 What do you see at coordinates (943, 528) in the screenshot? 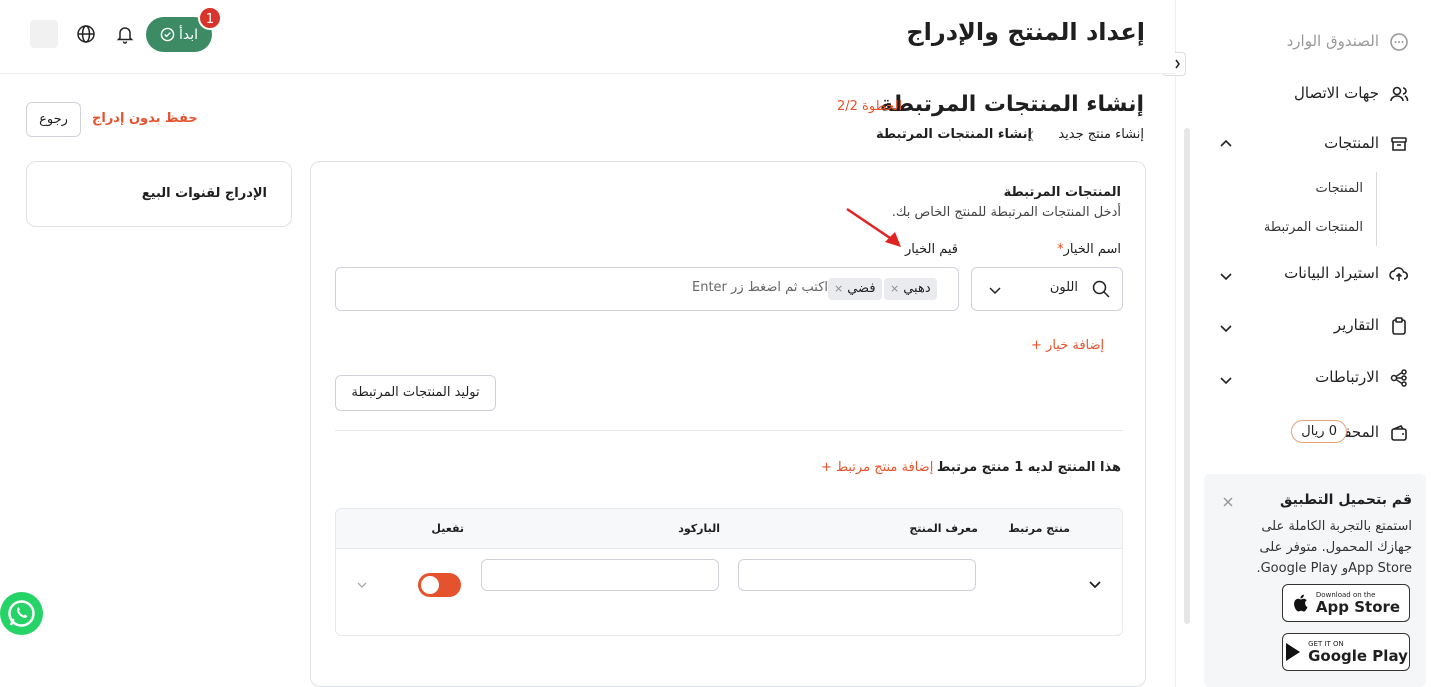
I see `column-product-id: معرف المنتج` at bounding box center [943, 528].